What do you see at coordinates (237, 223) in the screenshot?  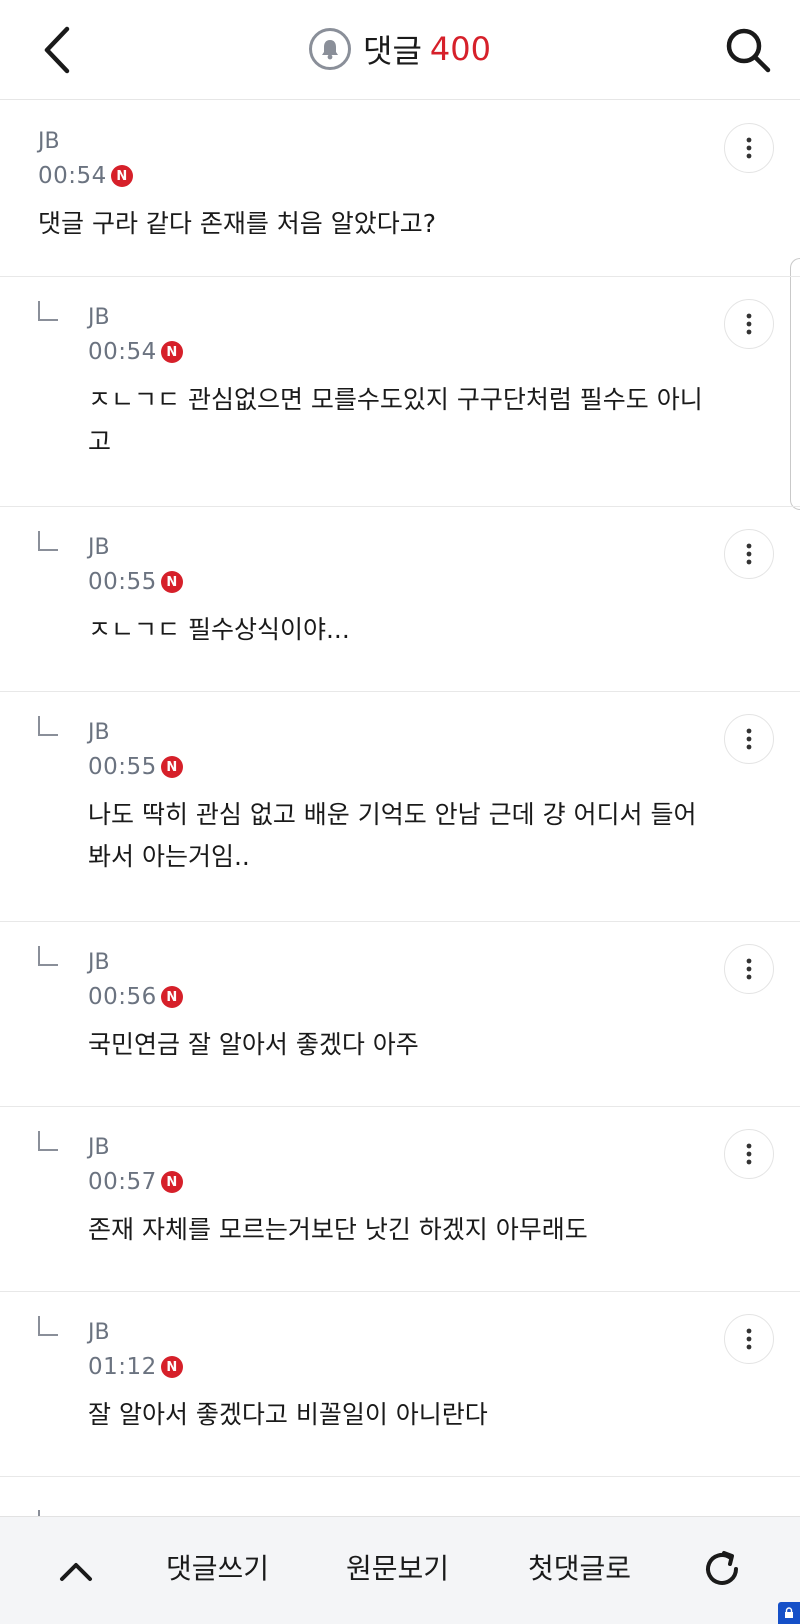 I see `comment-text: 댓글 구라 같다 존재를 처음 알았다고?` at bounding box center [237, 223].